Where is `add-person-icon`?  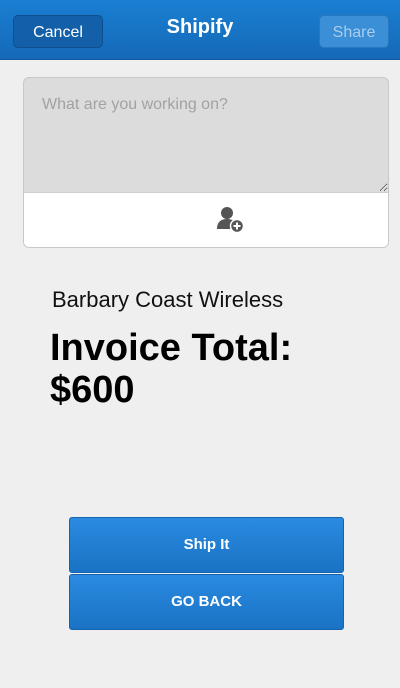
add-person-icon is located at coordinates (231, 220).